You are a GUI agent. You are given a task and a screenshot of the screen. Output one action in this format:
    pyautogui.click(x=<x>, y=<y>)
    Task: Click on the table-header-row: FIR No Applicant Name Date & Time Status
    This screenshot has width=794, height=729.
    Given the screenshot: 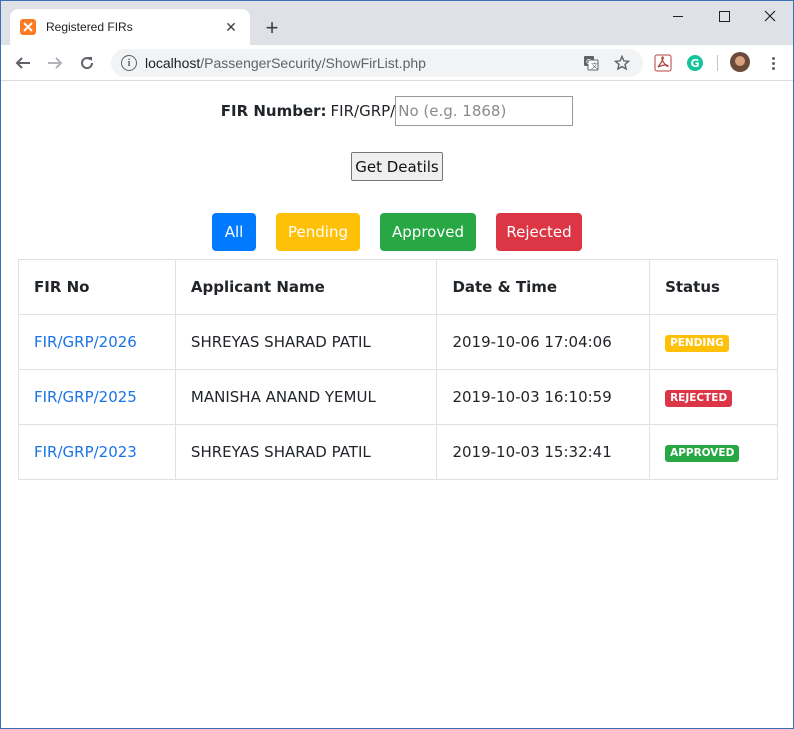 What is the action you would take?
    pyautogui.click(x=398, y=287)
    